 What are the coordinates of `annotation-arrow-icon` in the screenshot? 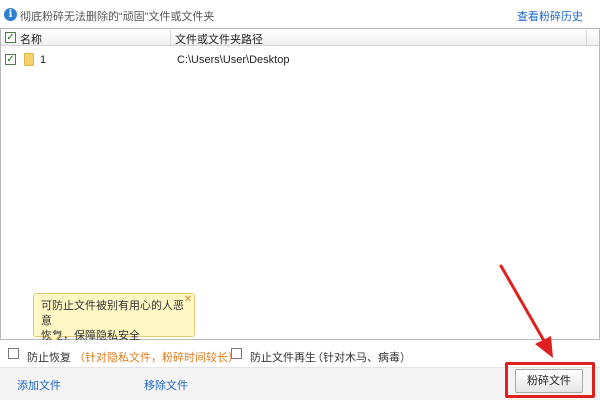 It's located at (526, 311).